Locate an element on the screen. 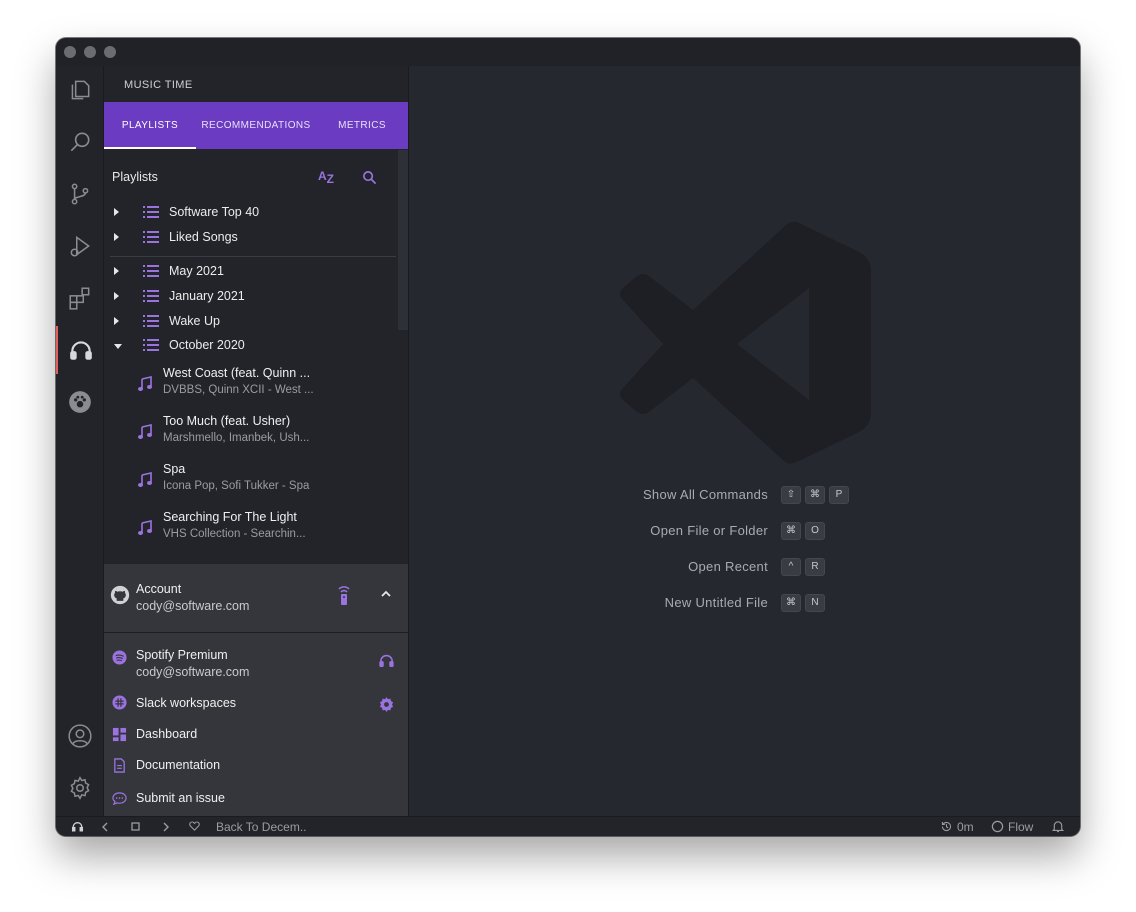 The height and width of the screenshot is (912, 1136). dashboard-icon is located at coordinates (119, 734).